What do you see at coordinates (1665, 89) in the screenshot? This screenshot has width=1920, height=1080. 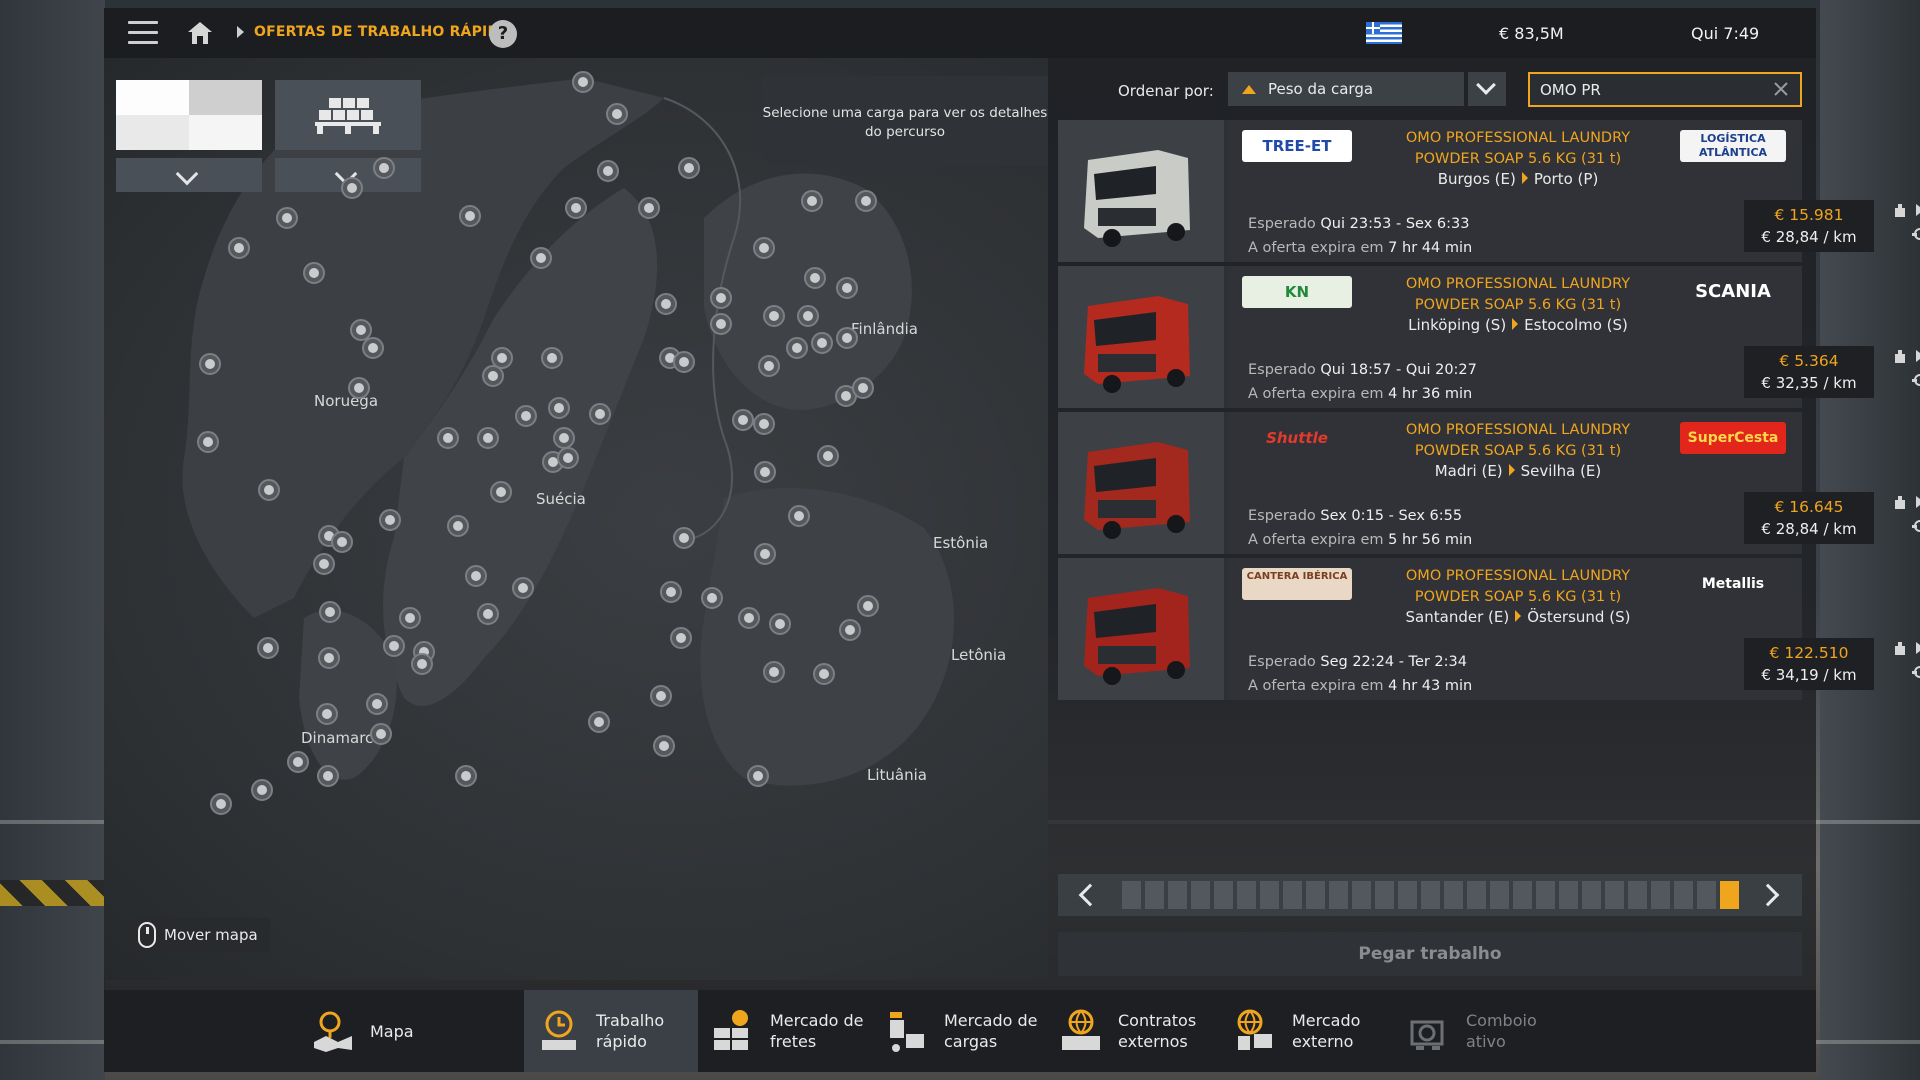 I see `search-input` at bounding box center [1665, 89].